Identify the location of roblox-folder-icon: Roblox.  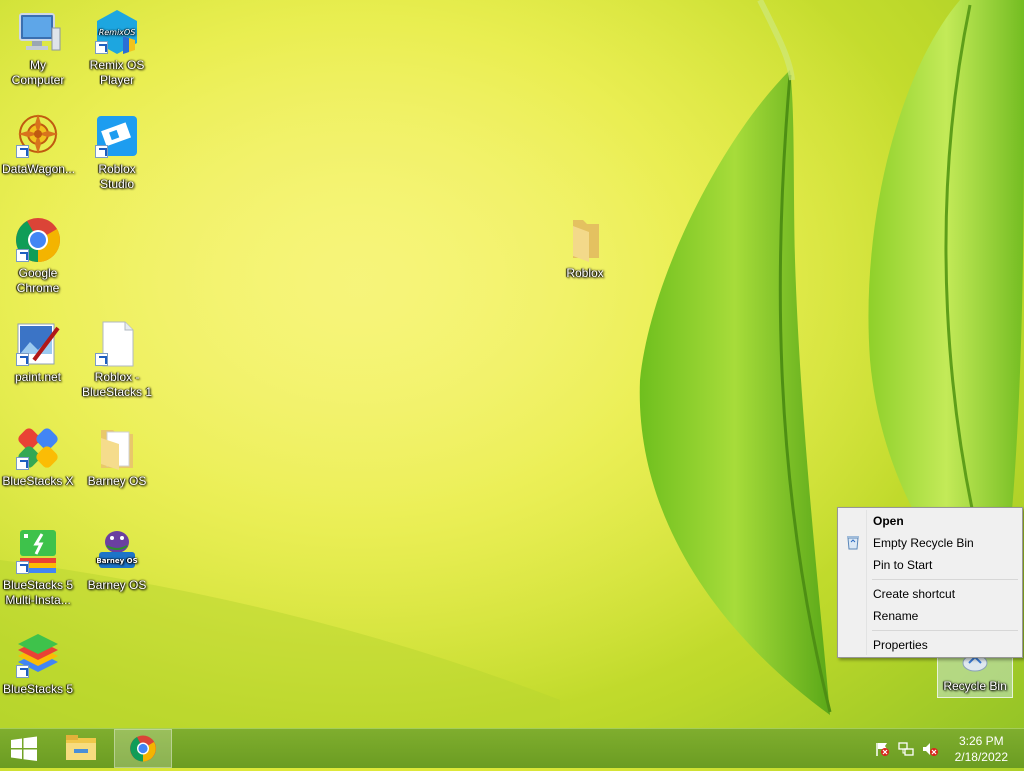
(585, 248).